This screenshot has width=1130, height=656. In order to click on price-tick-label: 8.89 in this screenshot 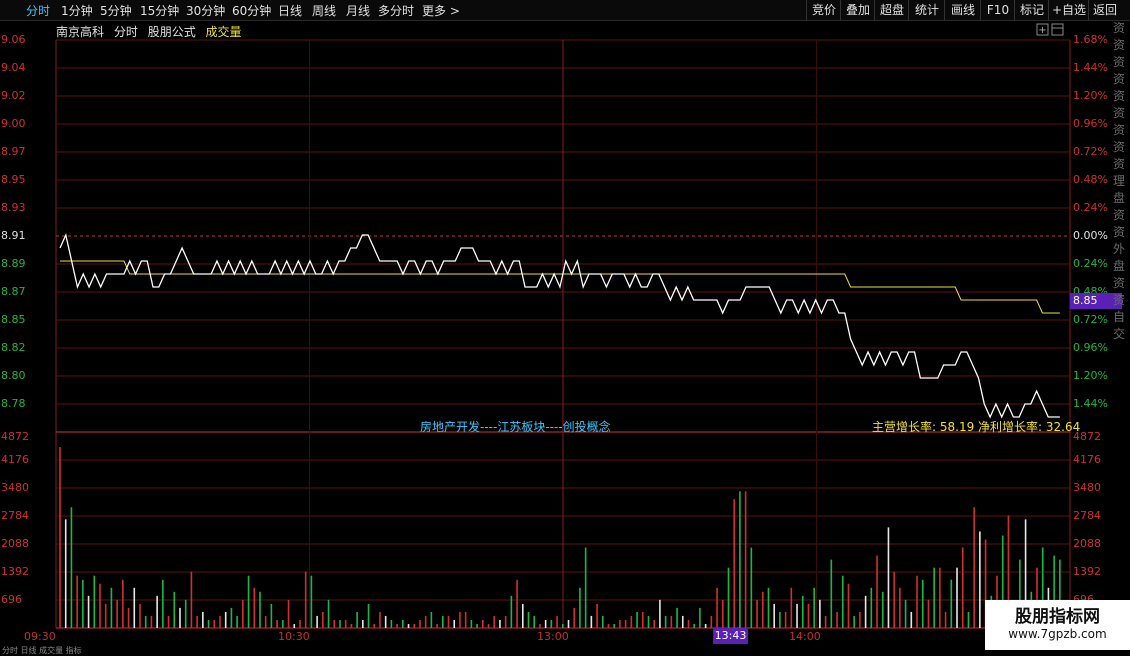, I will do `click(13, 263)`.